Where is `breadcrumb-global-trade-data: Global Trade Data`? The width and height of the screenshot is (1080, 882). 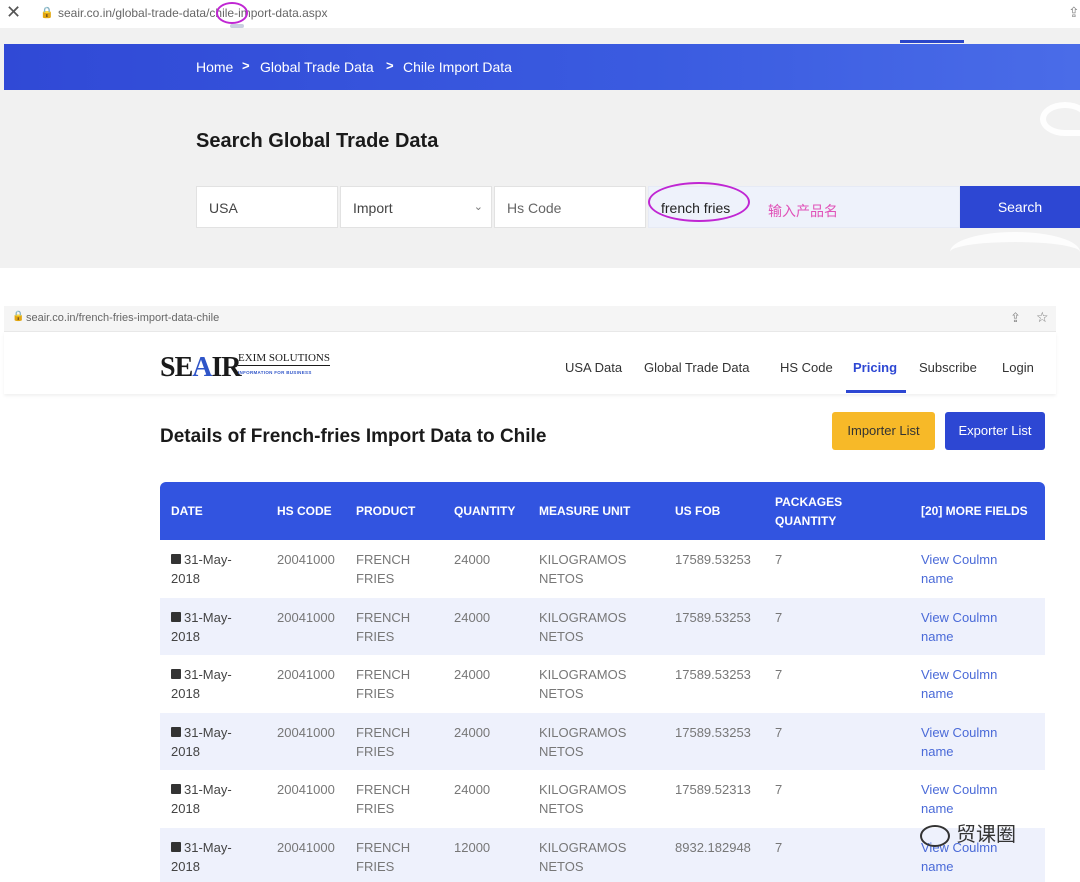 breadcrumb-global-trade-data: Global Trade Data is located at coordinates (317, 67).